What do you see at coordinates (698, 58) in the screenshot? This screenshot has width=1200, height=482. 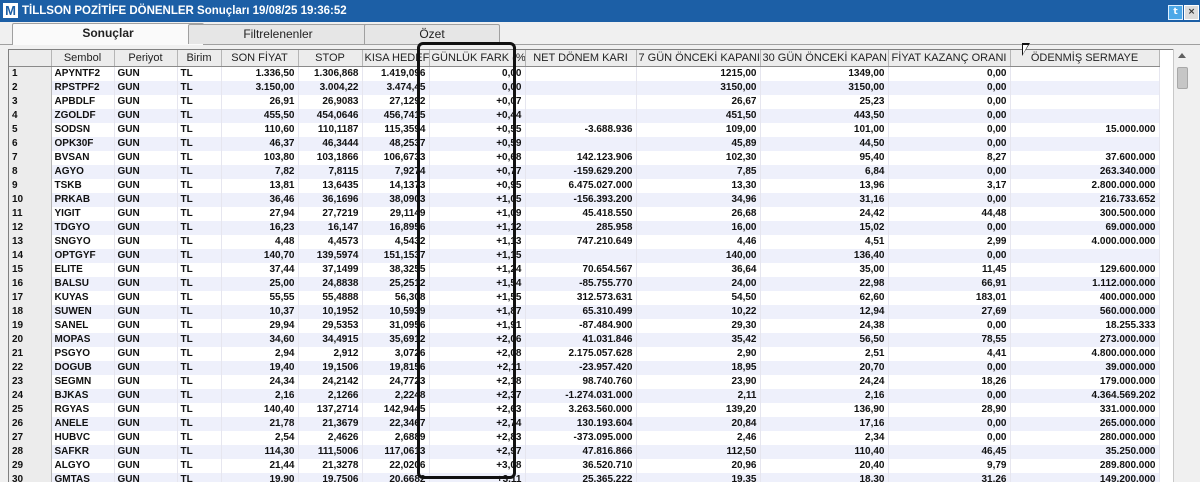 I see `column-header-yedi-gun-once-kapanis: 7 GÜN ÖNCEKİ KAPANIŞ` at bounding box center [698, 58].